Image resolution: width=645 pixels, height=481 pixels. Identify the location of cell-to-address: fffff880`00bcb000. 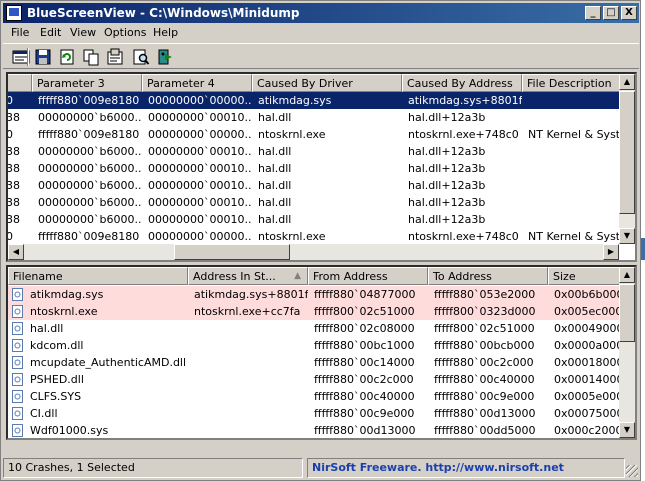
(484, 345).